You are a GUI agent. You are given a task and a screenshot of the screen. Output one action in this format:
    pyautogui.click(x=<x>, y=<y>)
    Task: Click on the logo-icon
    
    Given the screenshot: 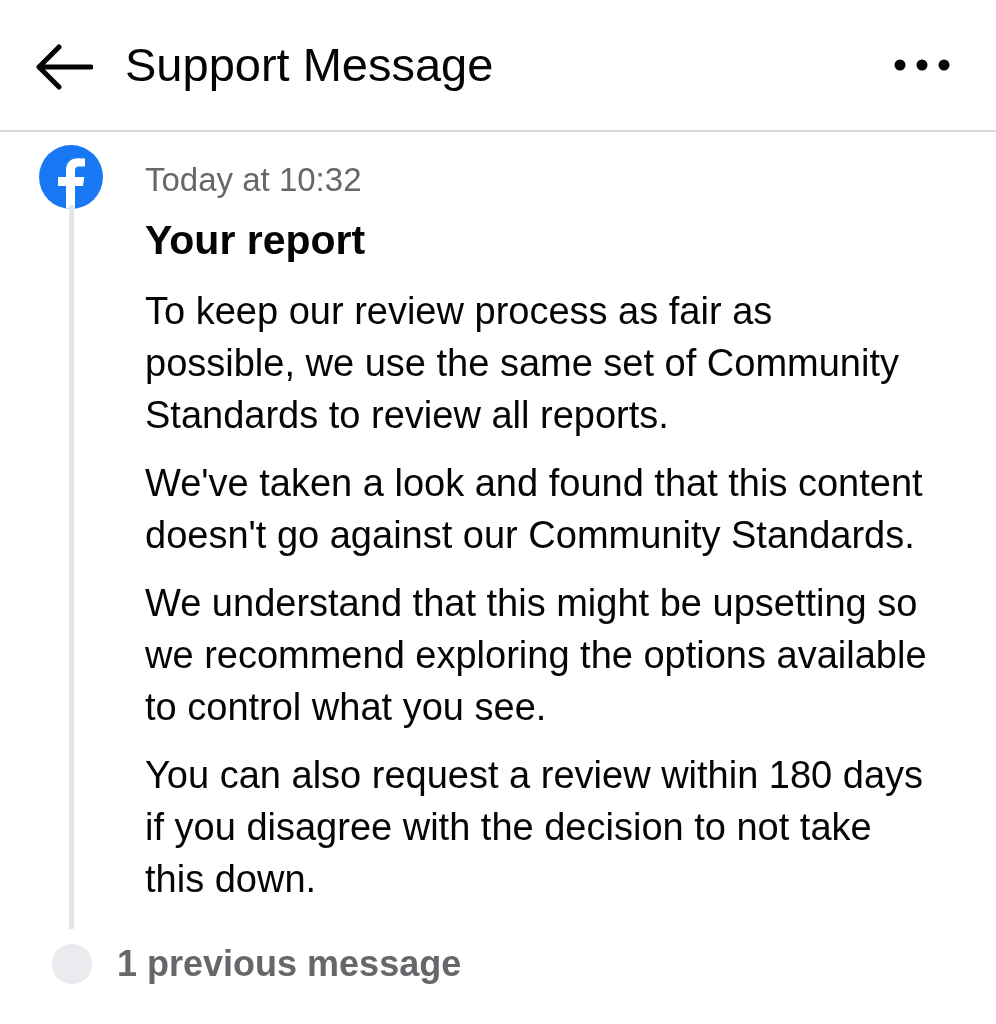 What is the action you would take?
    pyautogui.click(x=71, y=177)
    